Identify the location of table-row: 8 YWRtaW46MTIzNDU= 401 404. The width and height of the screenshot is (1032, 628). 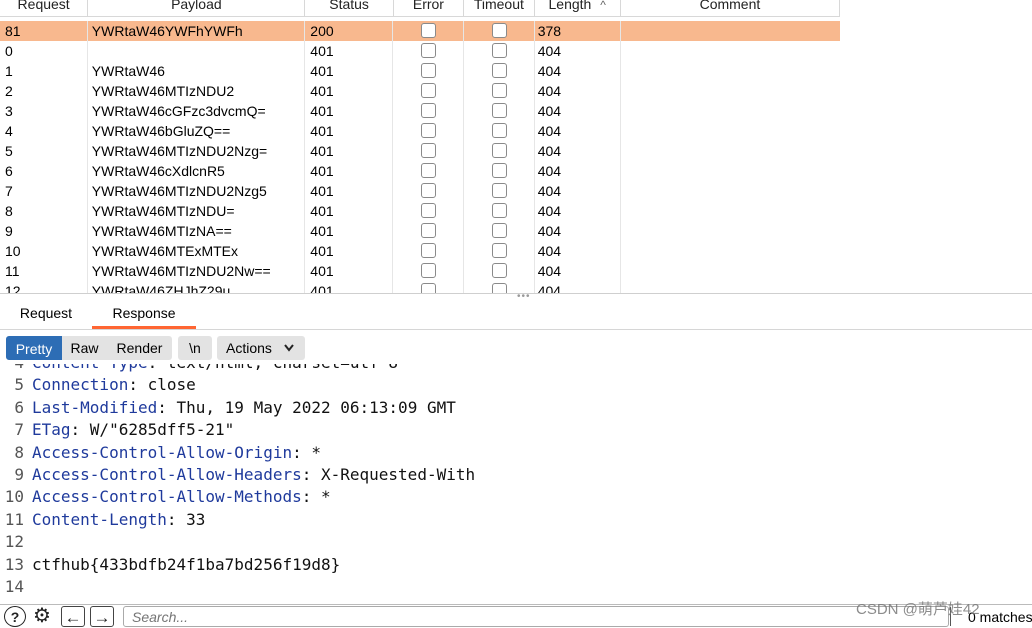
(420, 211).